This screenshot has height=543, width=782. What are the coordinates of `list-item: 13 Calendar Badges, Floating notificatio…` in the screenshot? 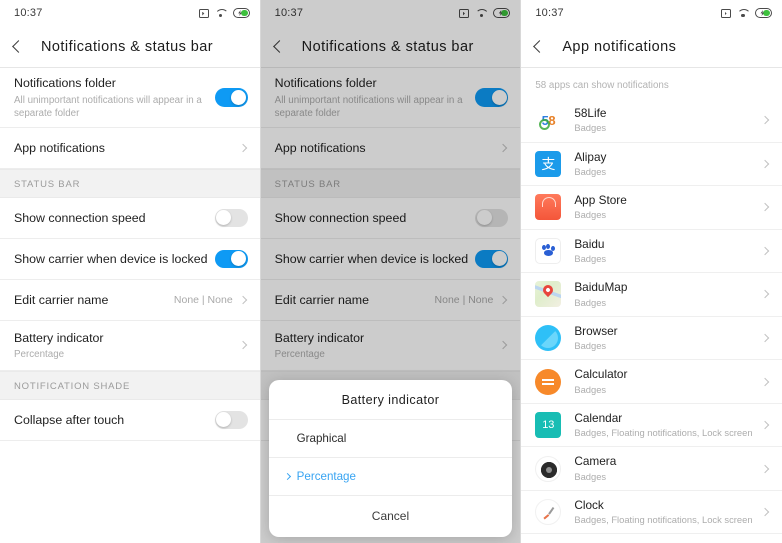 It's located at (651, 425).